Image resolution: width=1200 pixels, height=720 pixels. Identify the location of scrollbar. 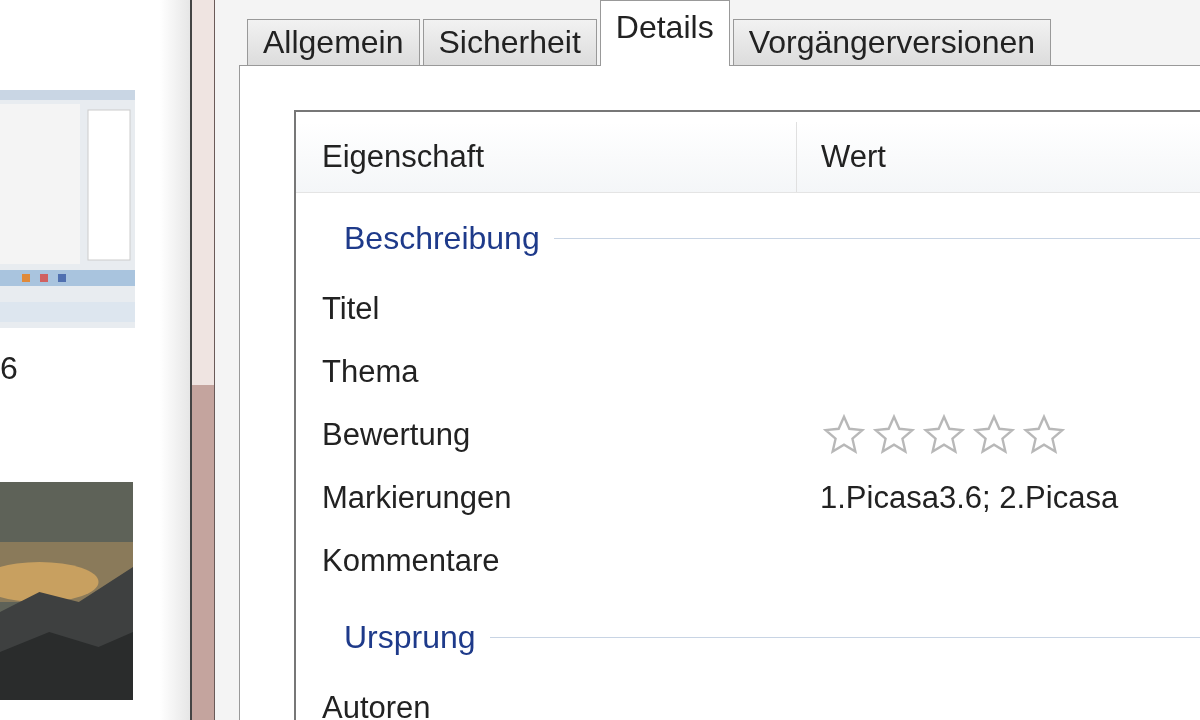
(202, 360).